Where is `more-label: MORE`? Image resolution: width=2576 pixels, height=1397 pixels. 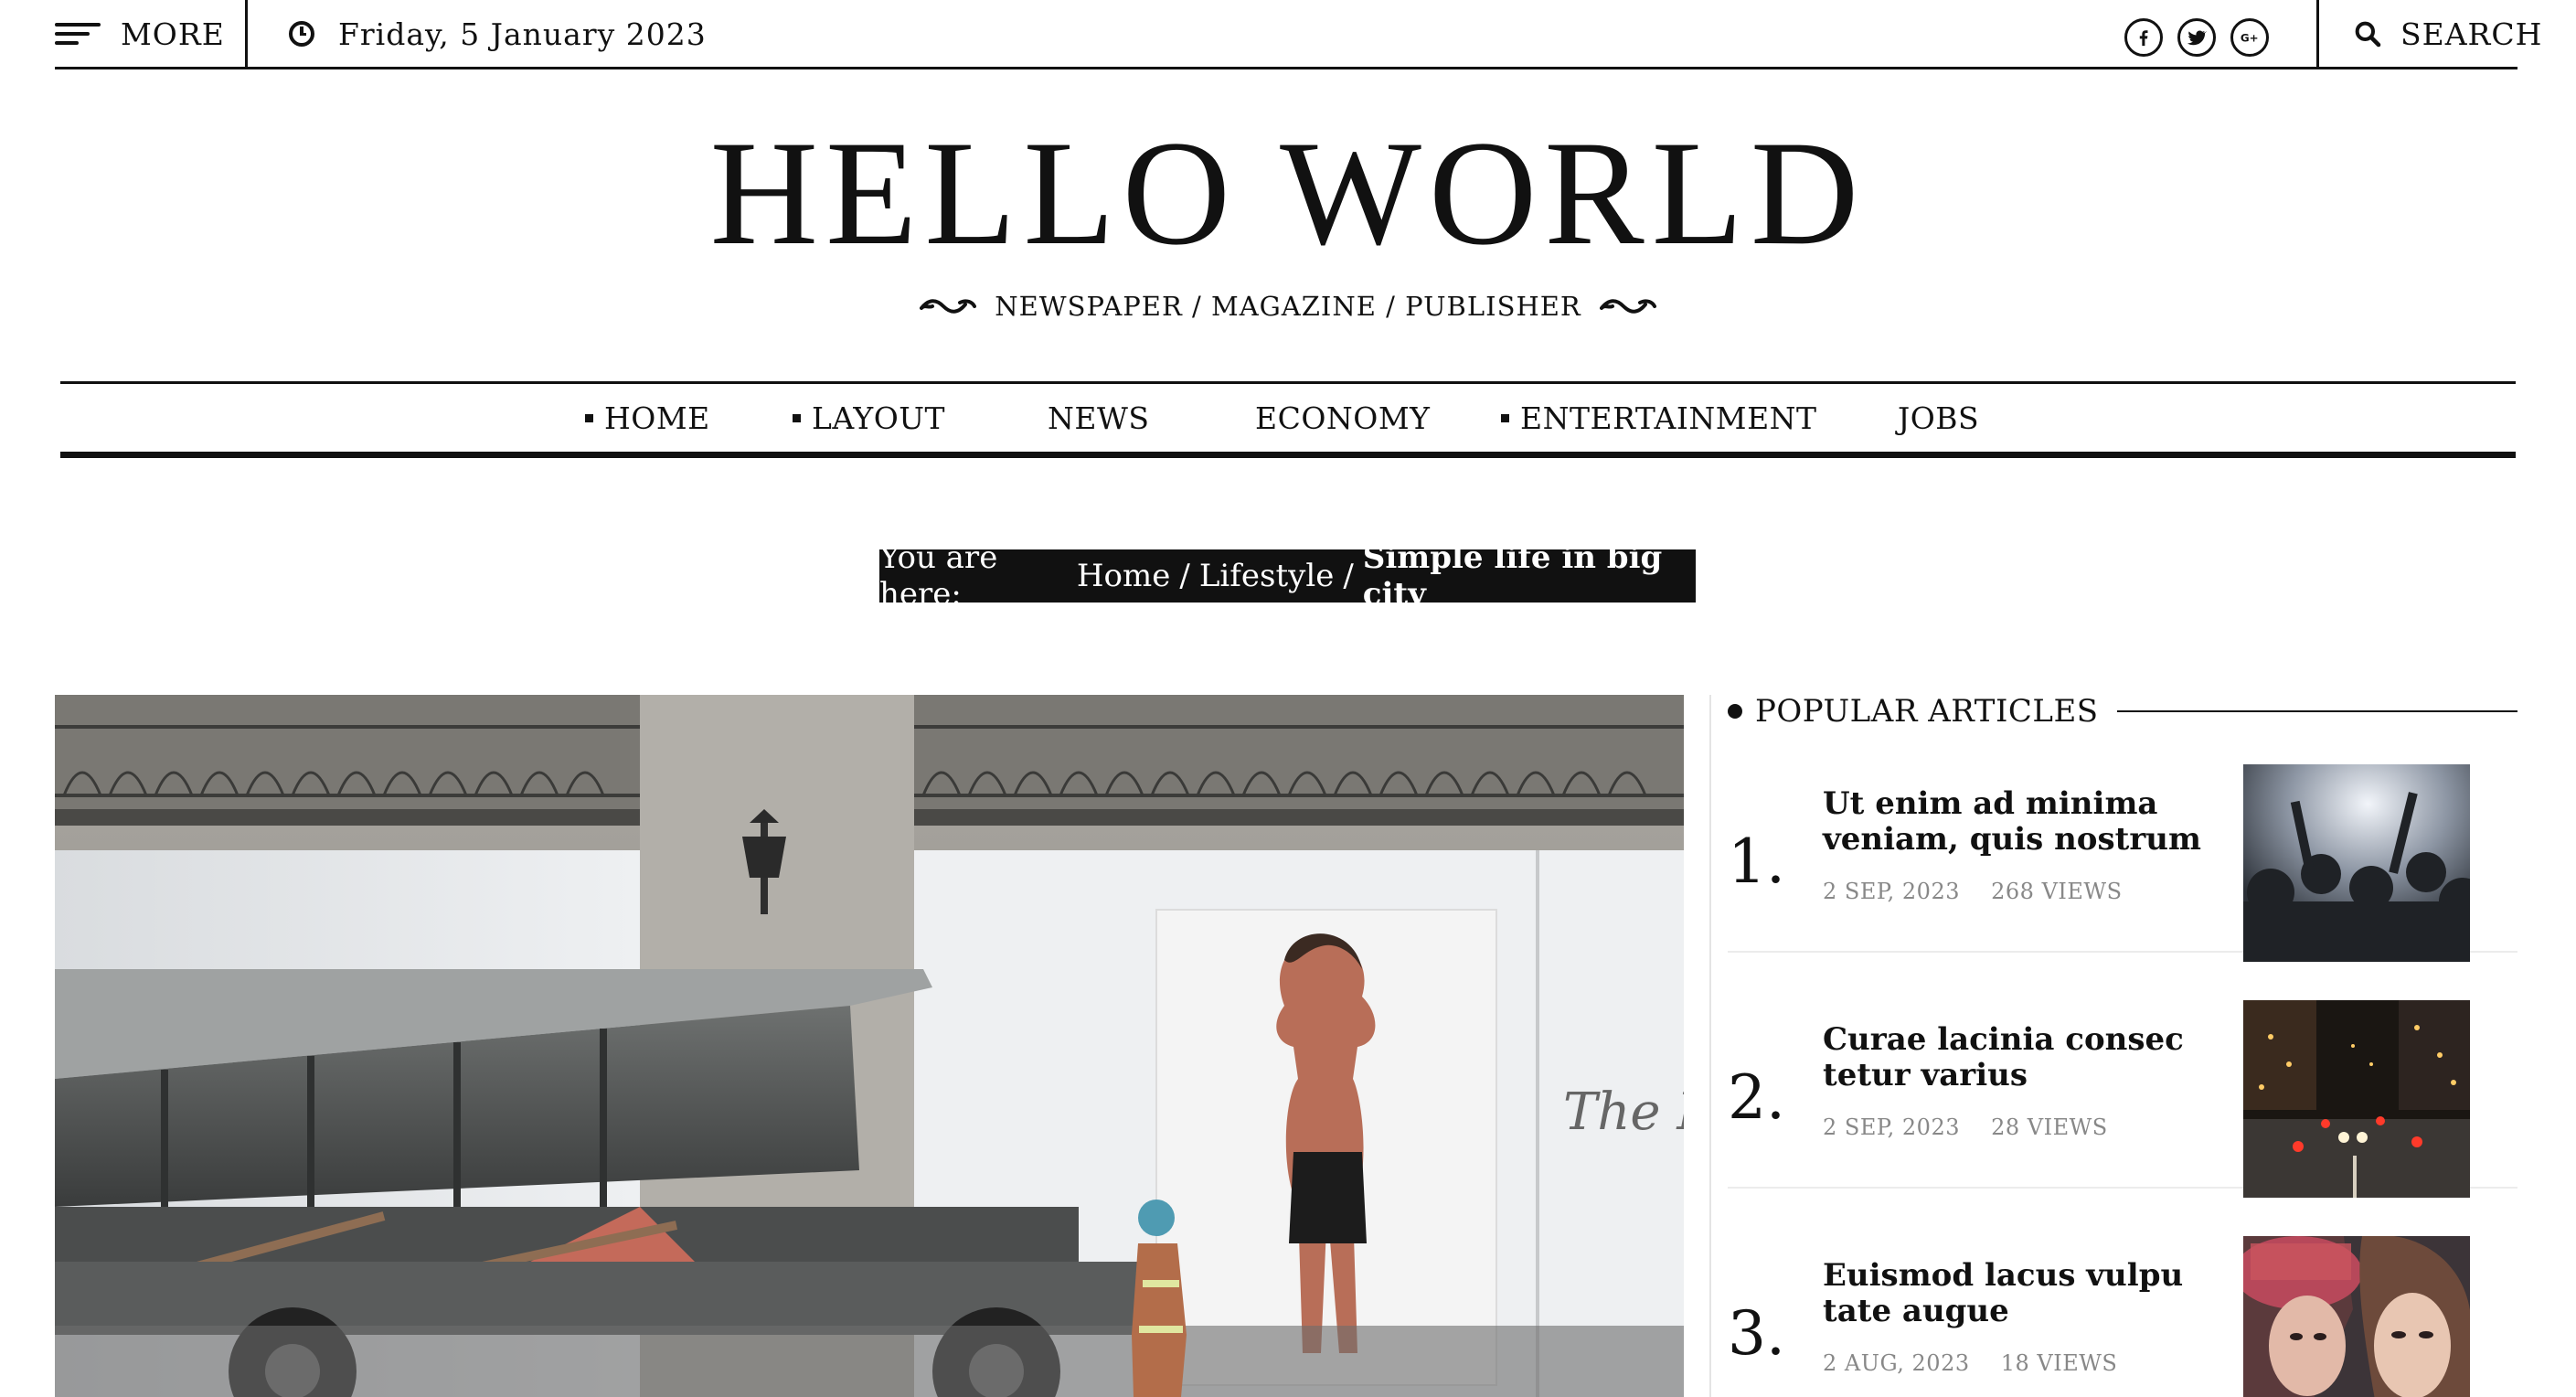
more-label: MORE is located at coordinates (173, 34).